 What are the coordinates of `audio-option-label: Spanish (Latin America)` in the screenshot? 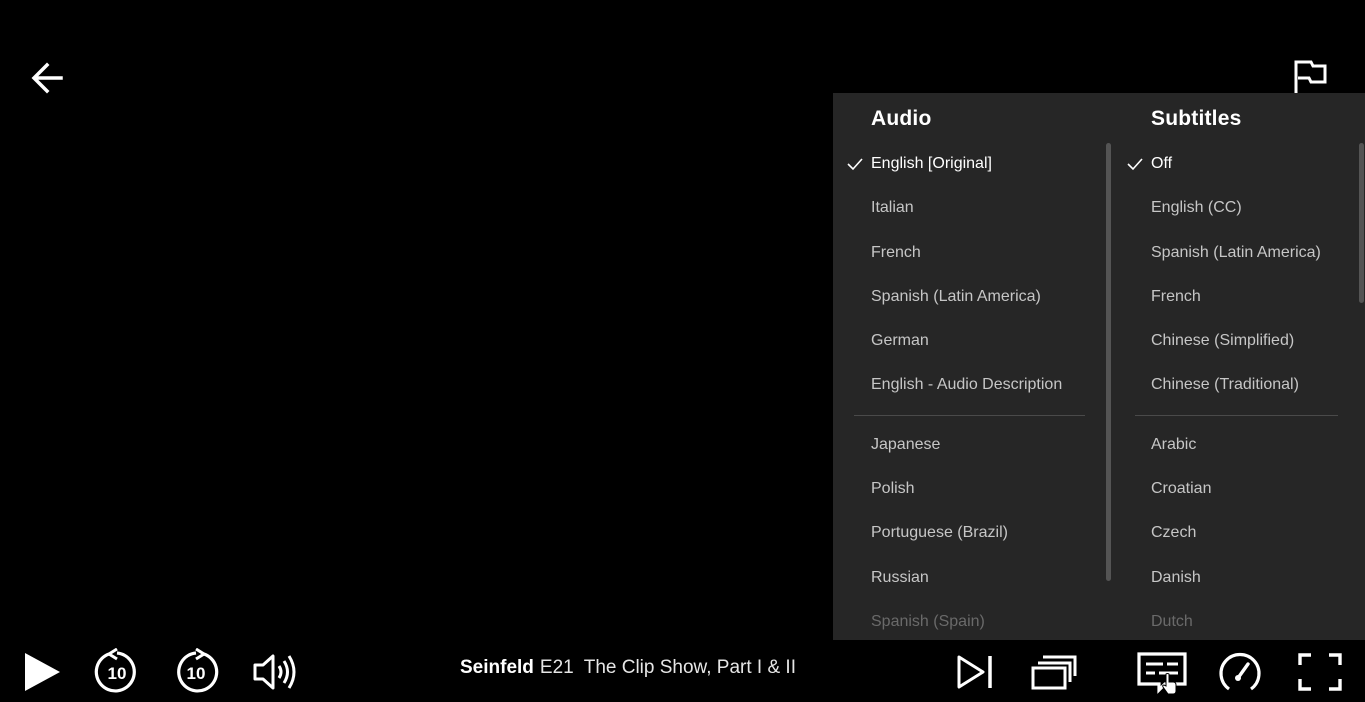 It's located at (956, 296).